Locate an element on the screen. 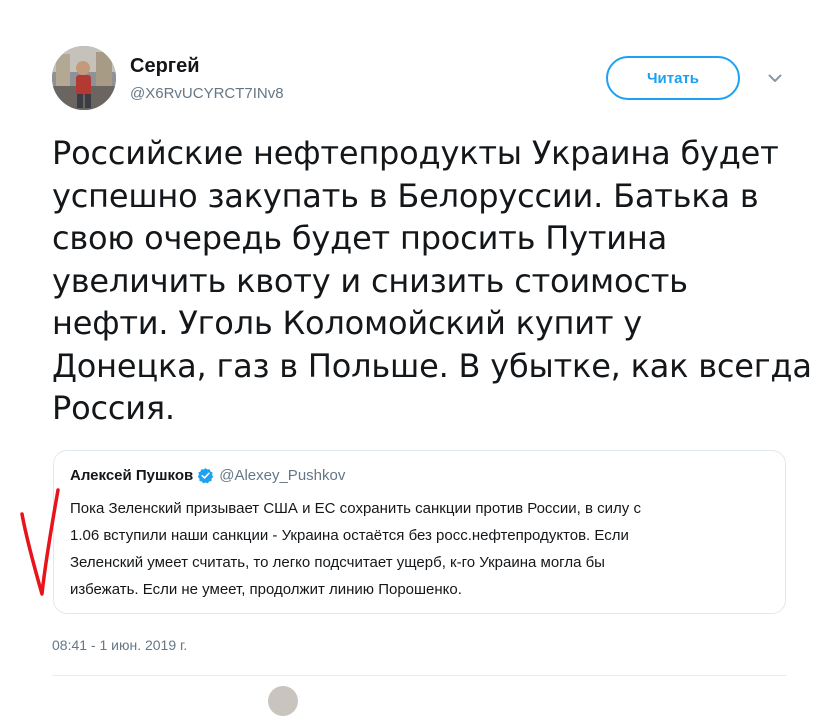  author-avatar is located at coordinates (84, 78).